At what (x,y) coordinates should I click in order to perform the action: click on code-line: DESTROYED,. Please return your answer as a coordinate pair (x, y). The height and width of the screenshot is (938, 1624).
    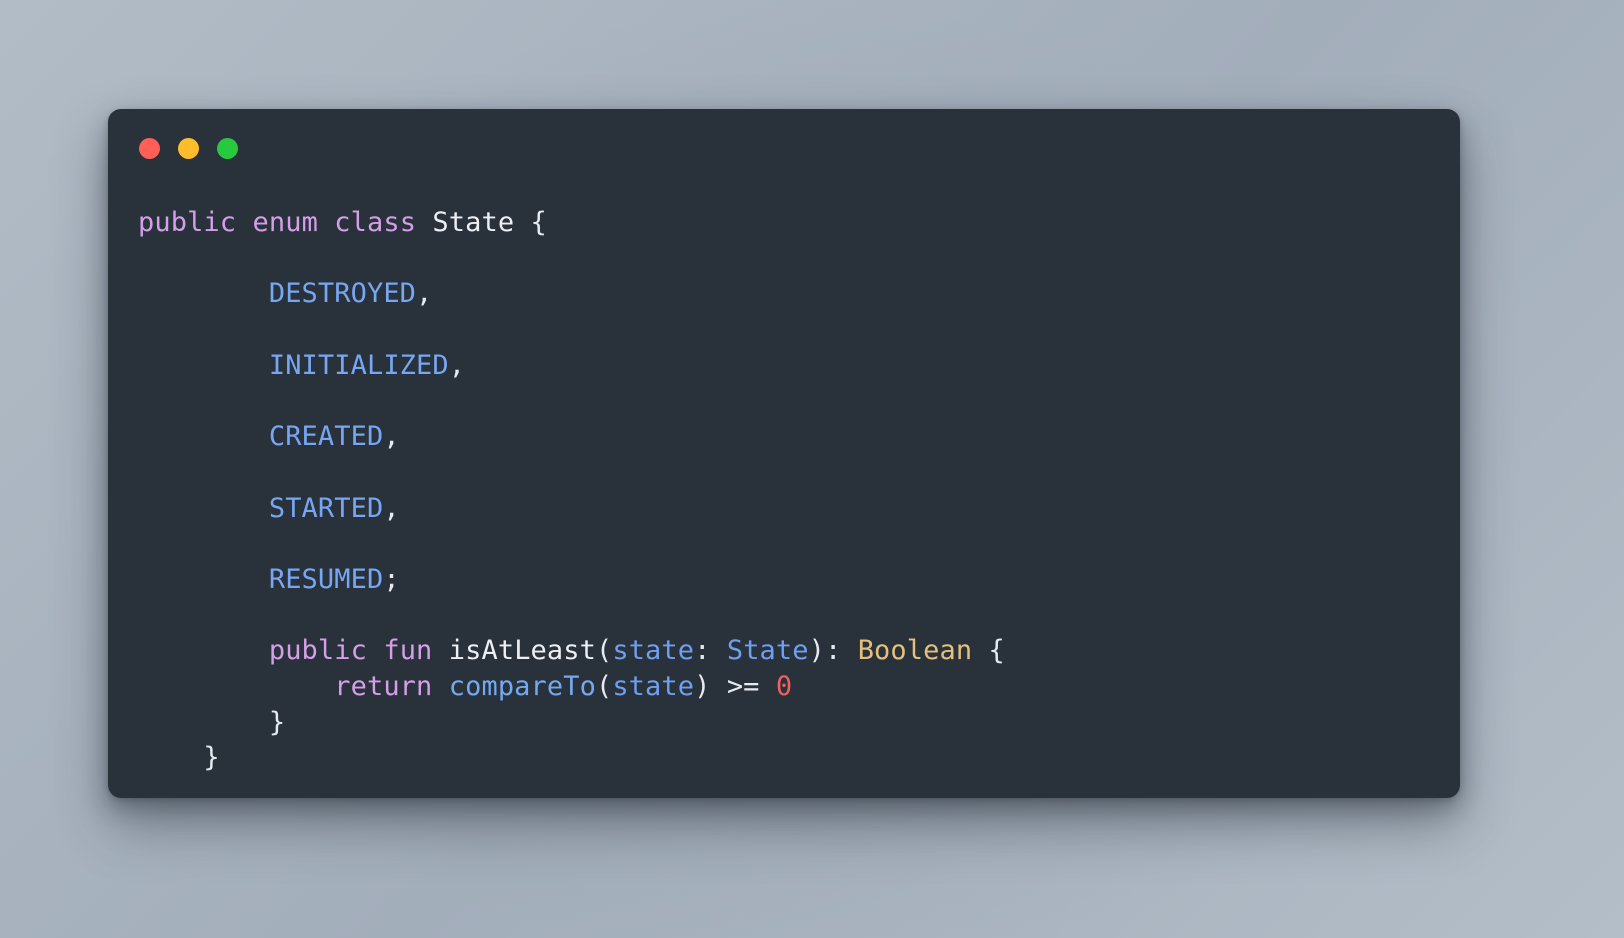
    Looking at the image, I should click on (784, 294).